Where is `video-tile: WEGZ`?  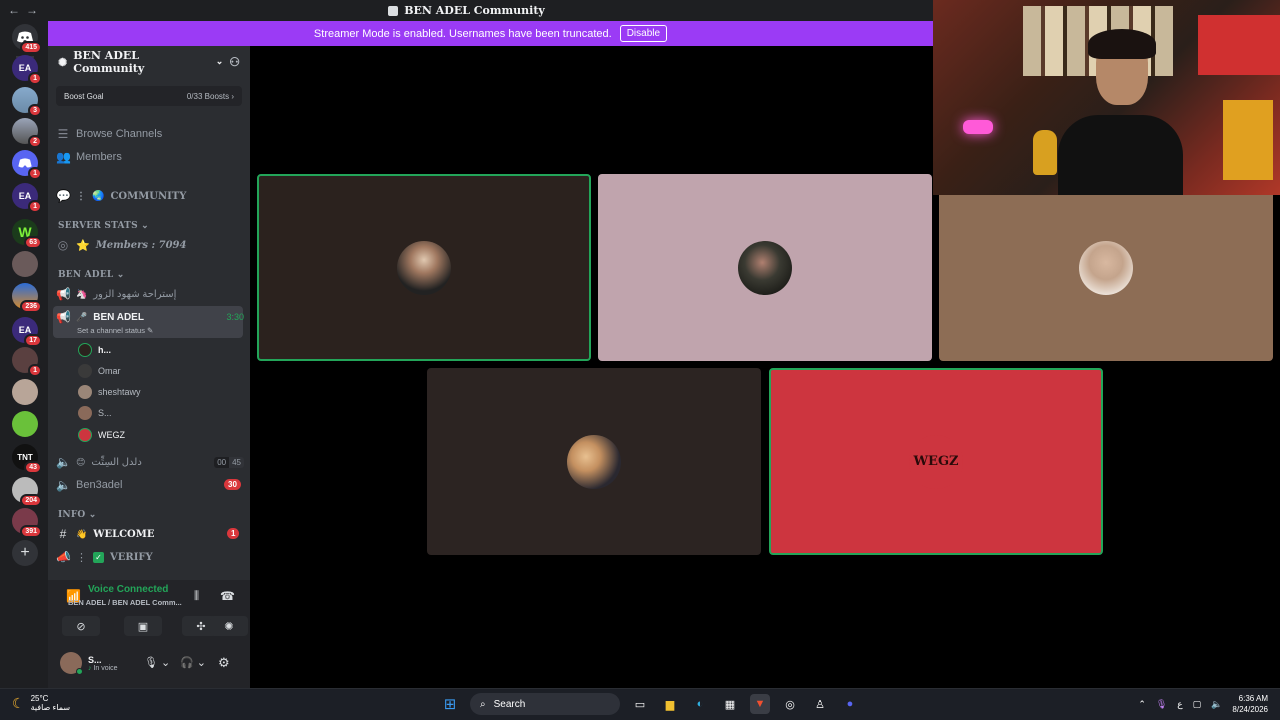
video-tile: WEGZ is located at coordinates (936, 461).